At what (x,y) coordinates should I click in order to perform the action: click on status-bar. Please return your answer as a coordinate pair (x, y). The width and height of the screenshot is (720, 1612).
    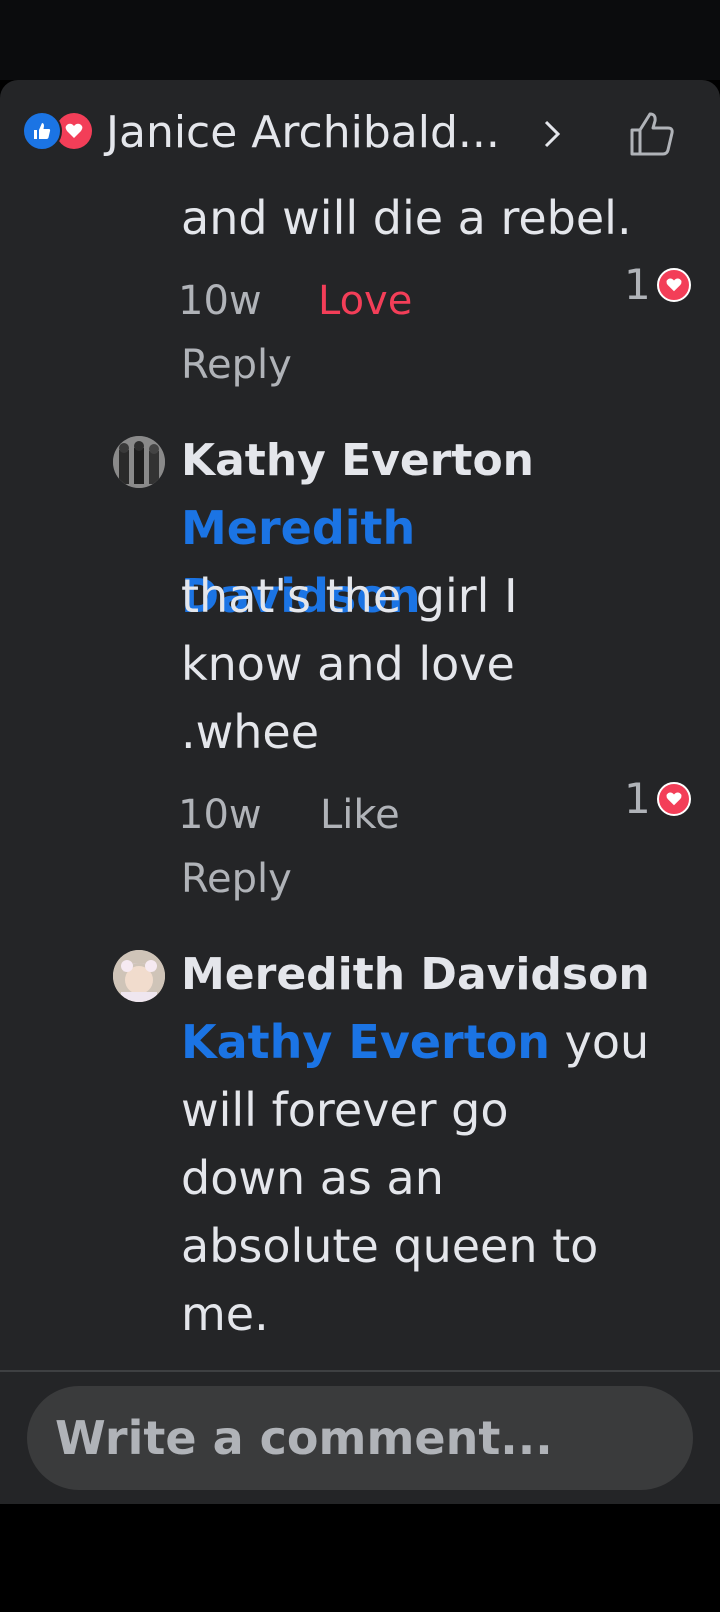
    Looking at the image, I should click on (360, 40).